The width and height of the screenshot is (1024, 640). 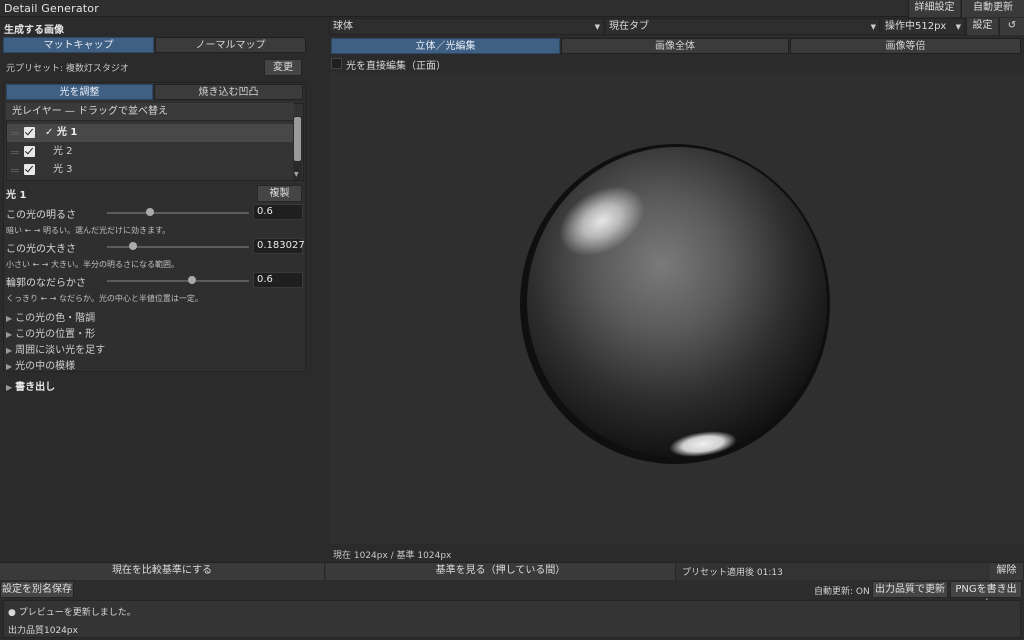 What do you see at coordinates (46, 283) in the screenshot?
I see `param-label: 輪郭のなだらかさ` at bounding box center [46, 283].